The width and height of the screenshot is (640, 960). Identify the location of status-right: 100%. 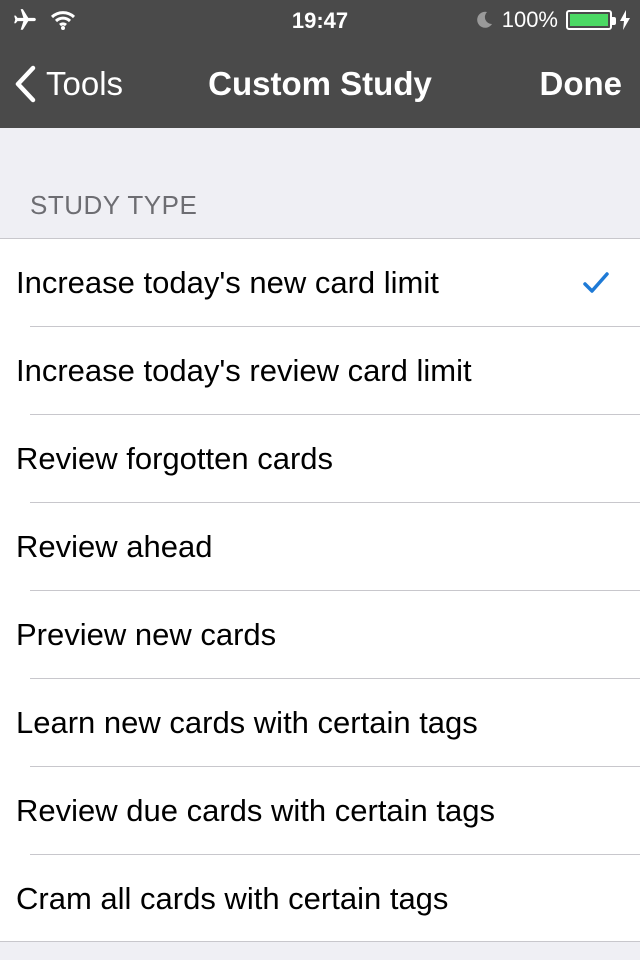
(552, 20).